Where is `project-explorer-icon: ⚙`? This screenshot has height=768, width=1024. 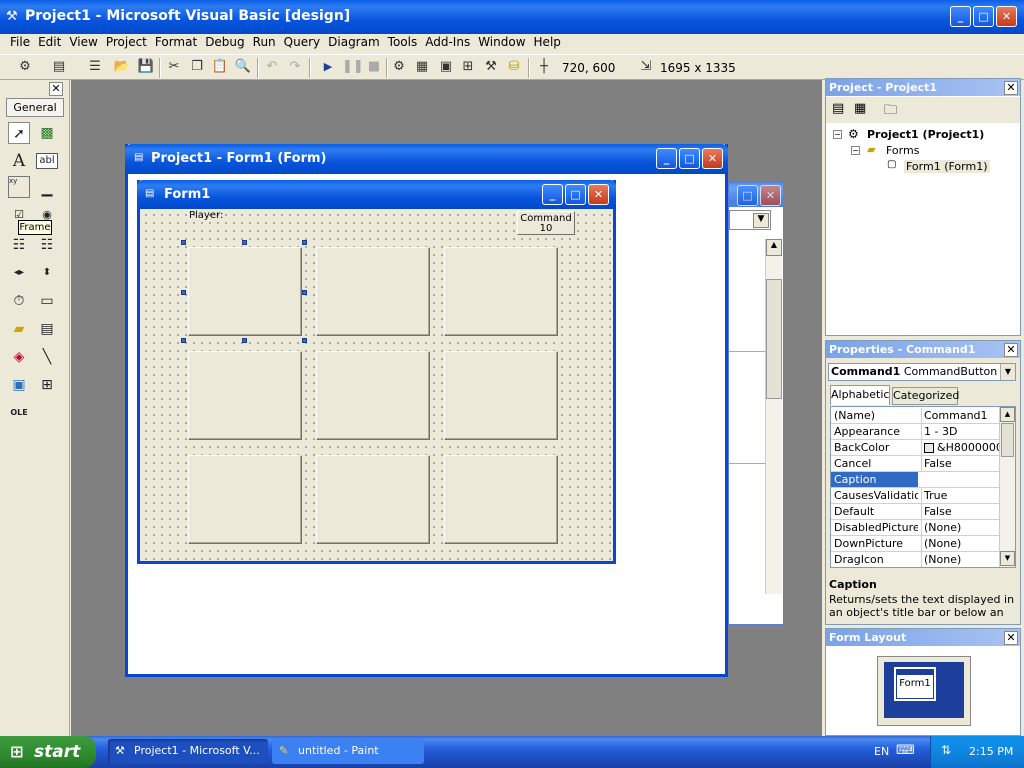 project-explorer-icon: ⚙ is located at coordinates (399, 67).